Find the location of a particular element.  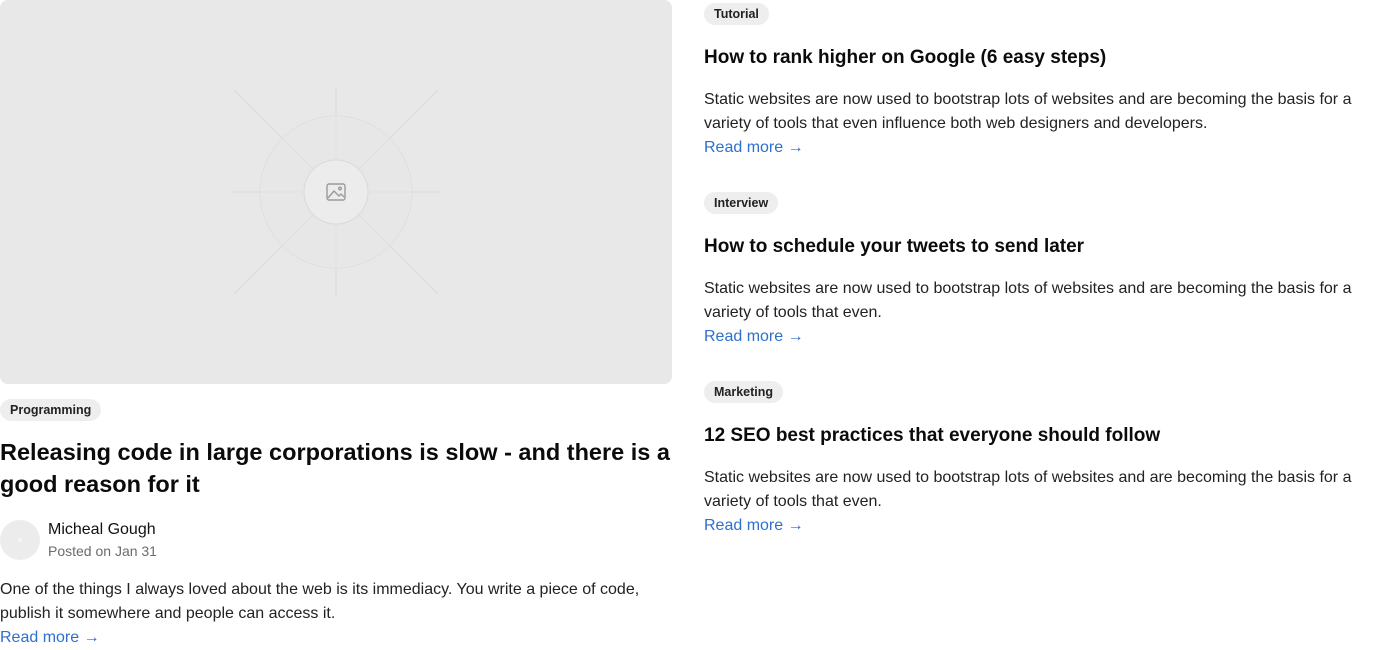

avatar is located at coordinates (20, 540).